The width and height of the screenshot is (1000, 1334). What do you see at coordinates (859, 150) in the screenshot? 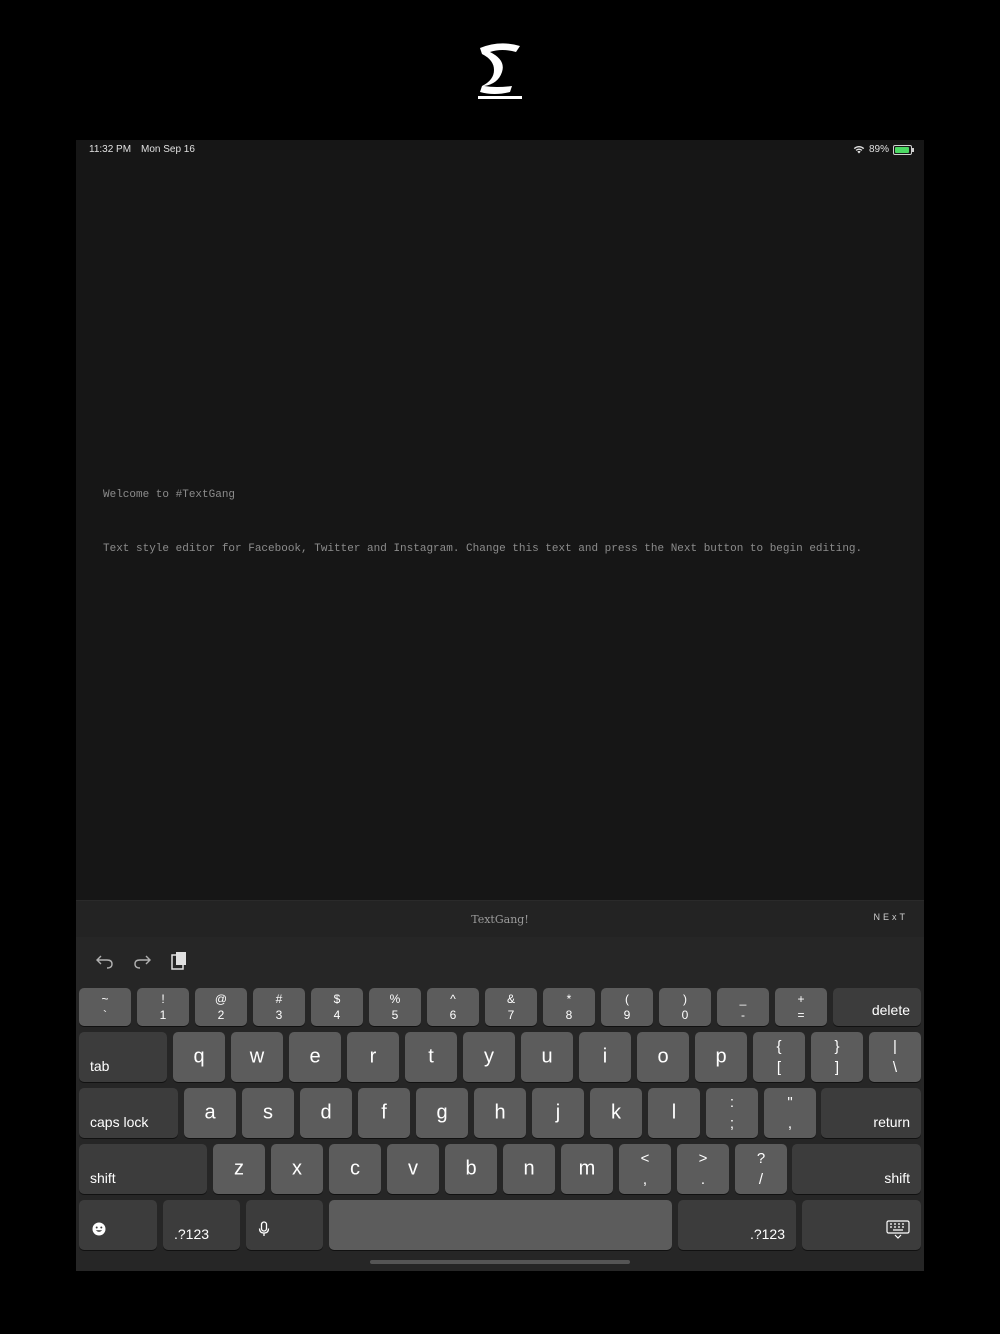
I see `wifi-icon` at bounding box center [859, 150].